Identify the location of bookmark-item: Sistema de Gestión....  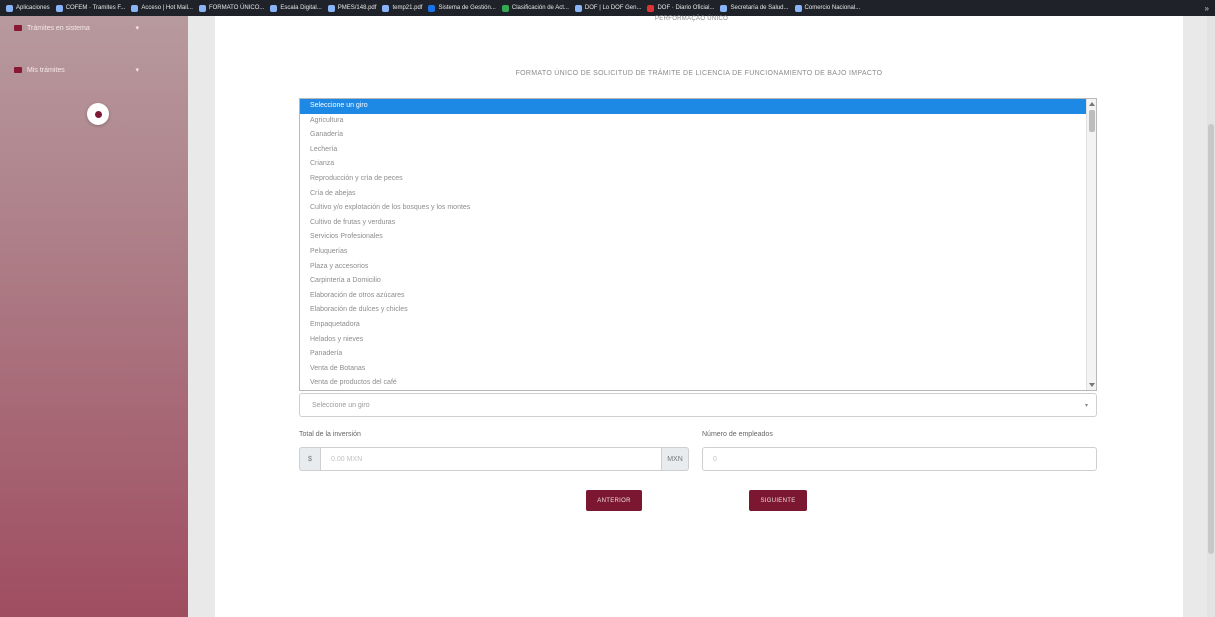
(462, 8).